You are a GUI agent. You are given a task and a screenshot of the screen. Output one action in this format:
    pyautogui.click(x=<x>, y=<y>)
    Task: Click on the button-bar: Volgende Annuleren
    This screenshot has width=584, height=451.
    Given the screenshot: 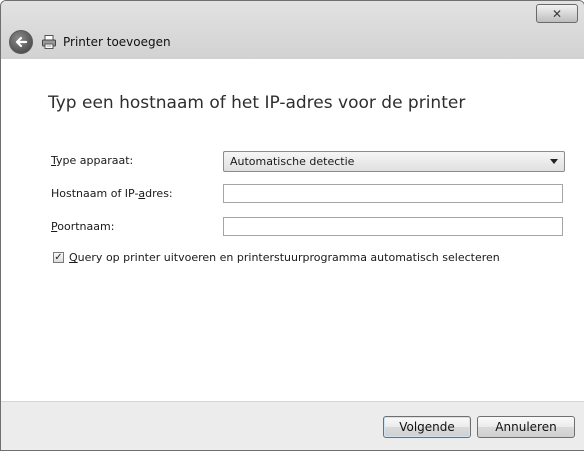 What is the action you would take?
    pyautogui.click(x=292, y=425)
    